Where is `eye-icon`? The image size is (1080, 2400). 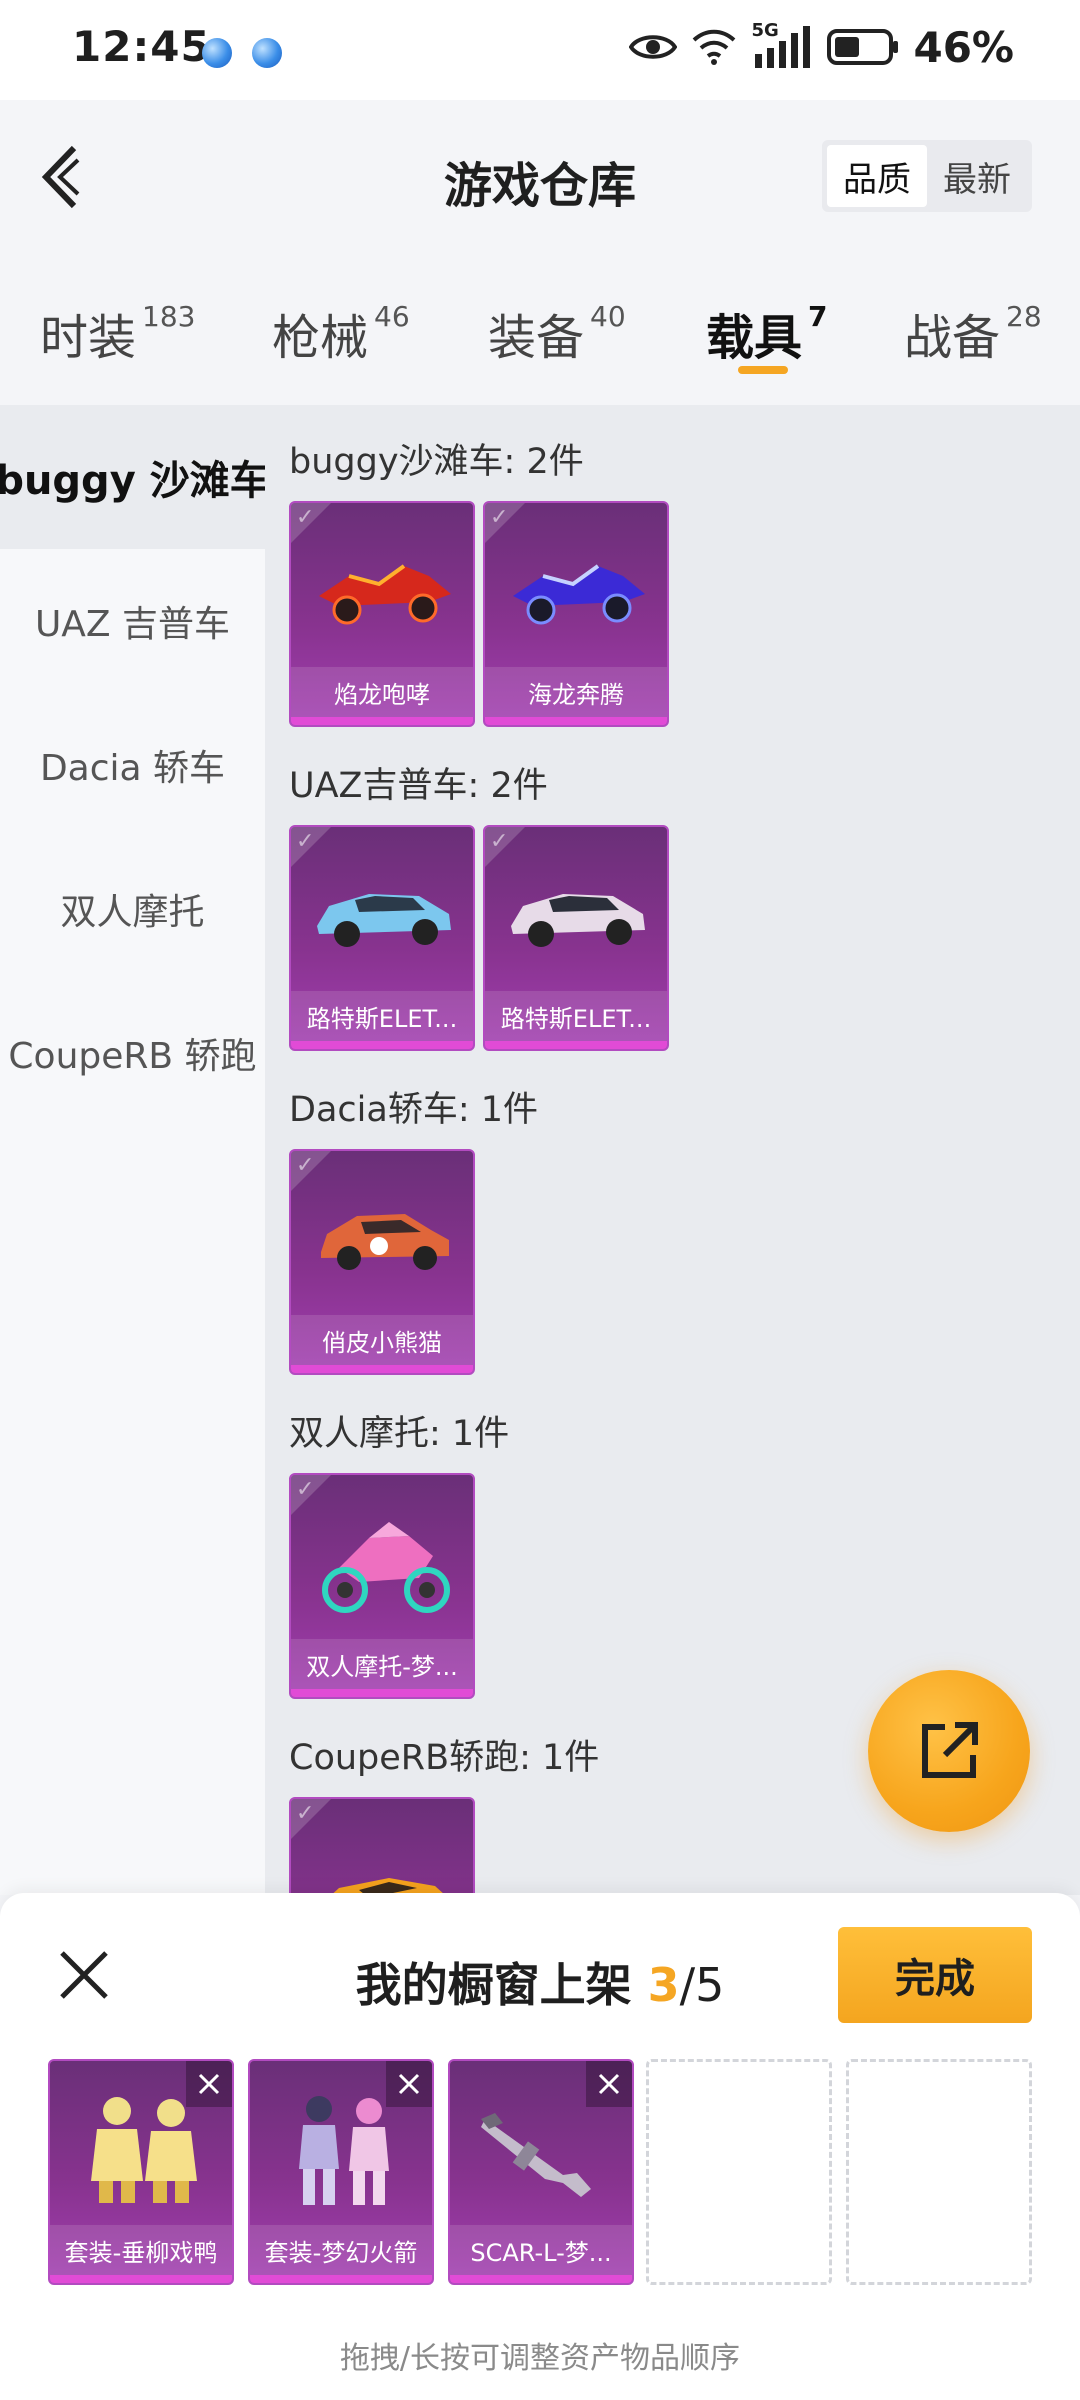 eye-icon is located at coordinates (653, 47).